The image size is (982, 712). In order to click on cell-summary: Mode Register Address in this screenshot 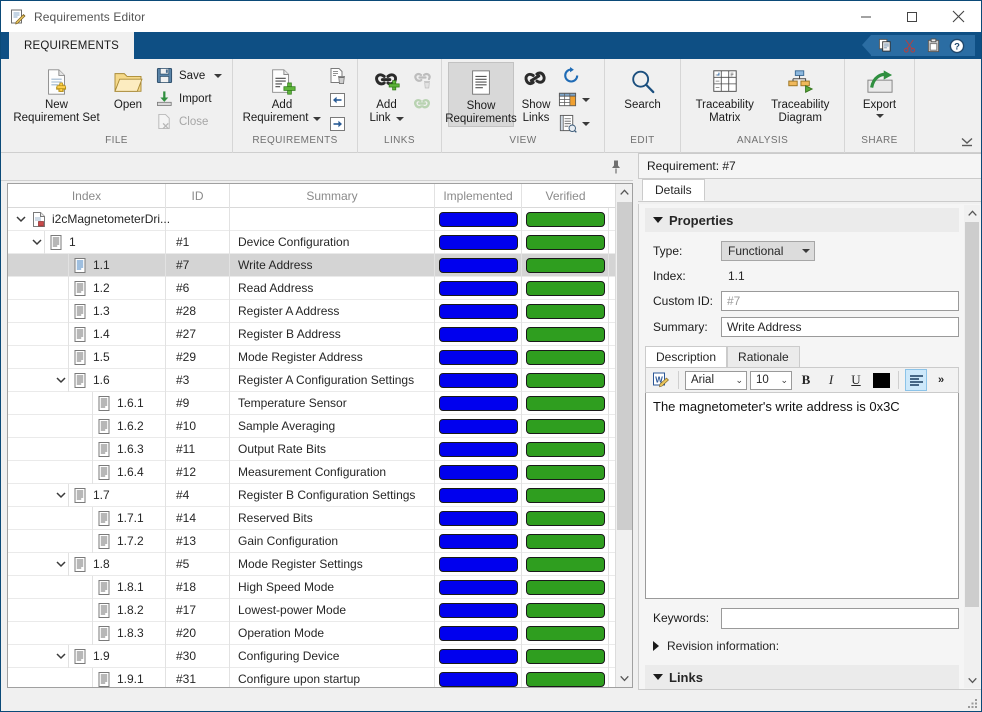, I will do `click(332, 357)`.